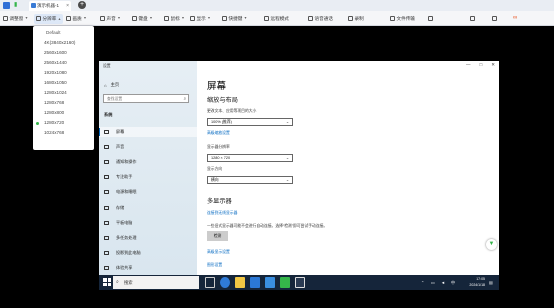 This screenshot has height=308, width=554. What do you see at coordinates (63, 113) in the screenshot?
I see `resolution-option: 1280x800` at bounding box center [63, 113].